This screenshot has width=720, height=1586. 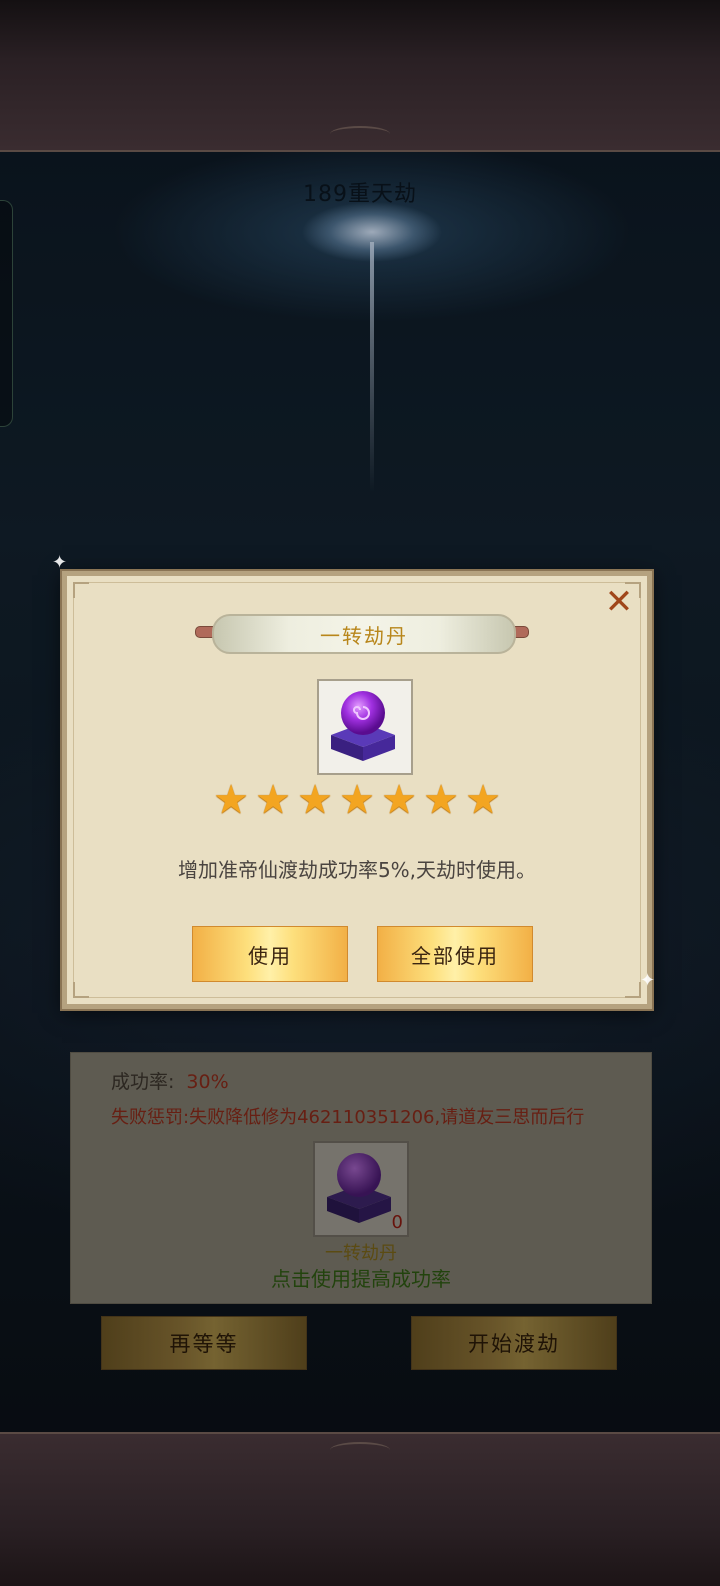 I want to click on item-star-rating: ★ ★ ★ ★ ★ ★ ★, so click(x=357, y=800).